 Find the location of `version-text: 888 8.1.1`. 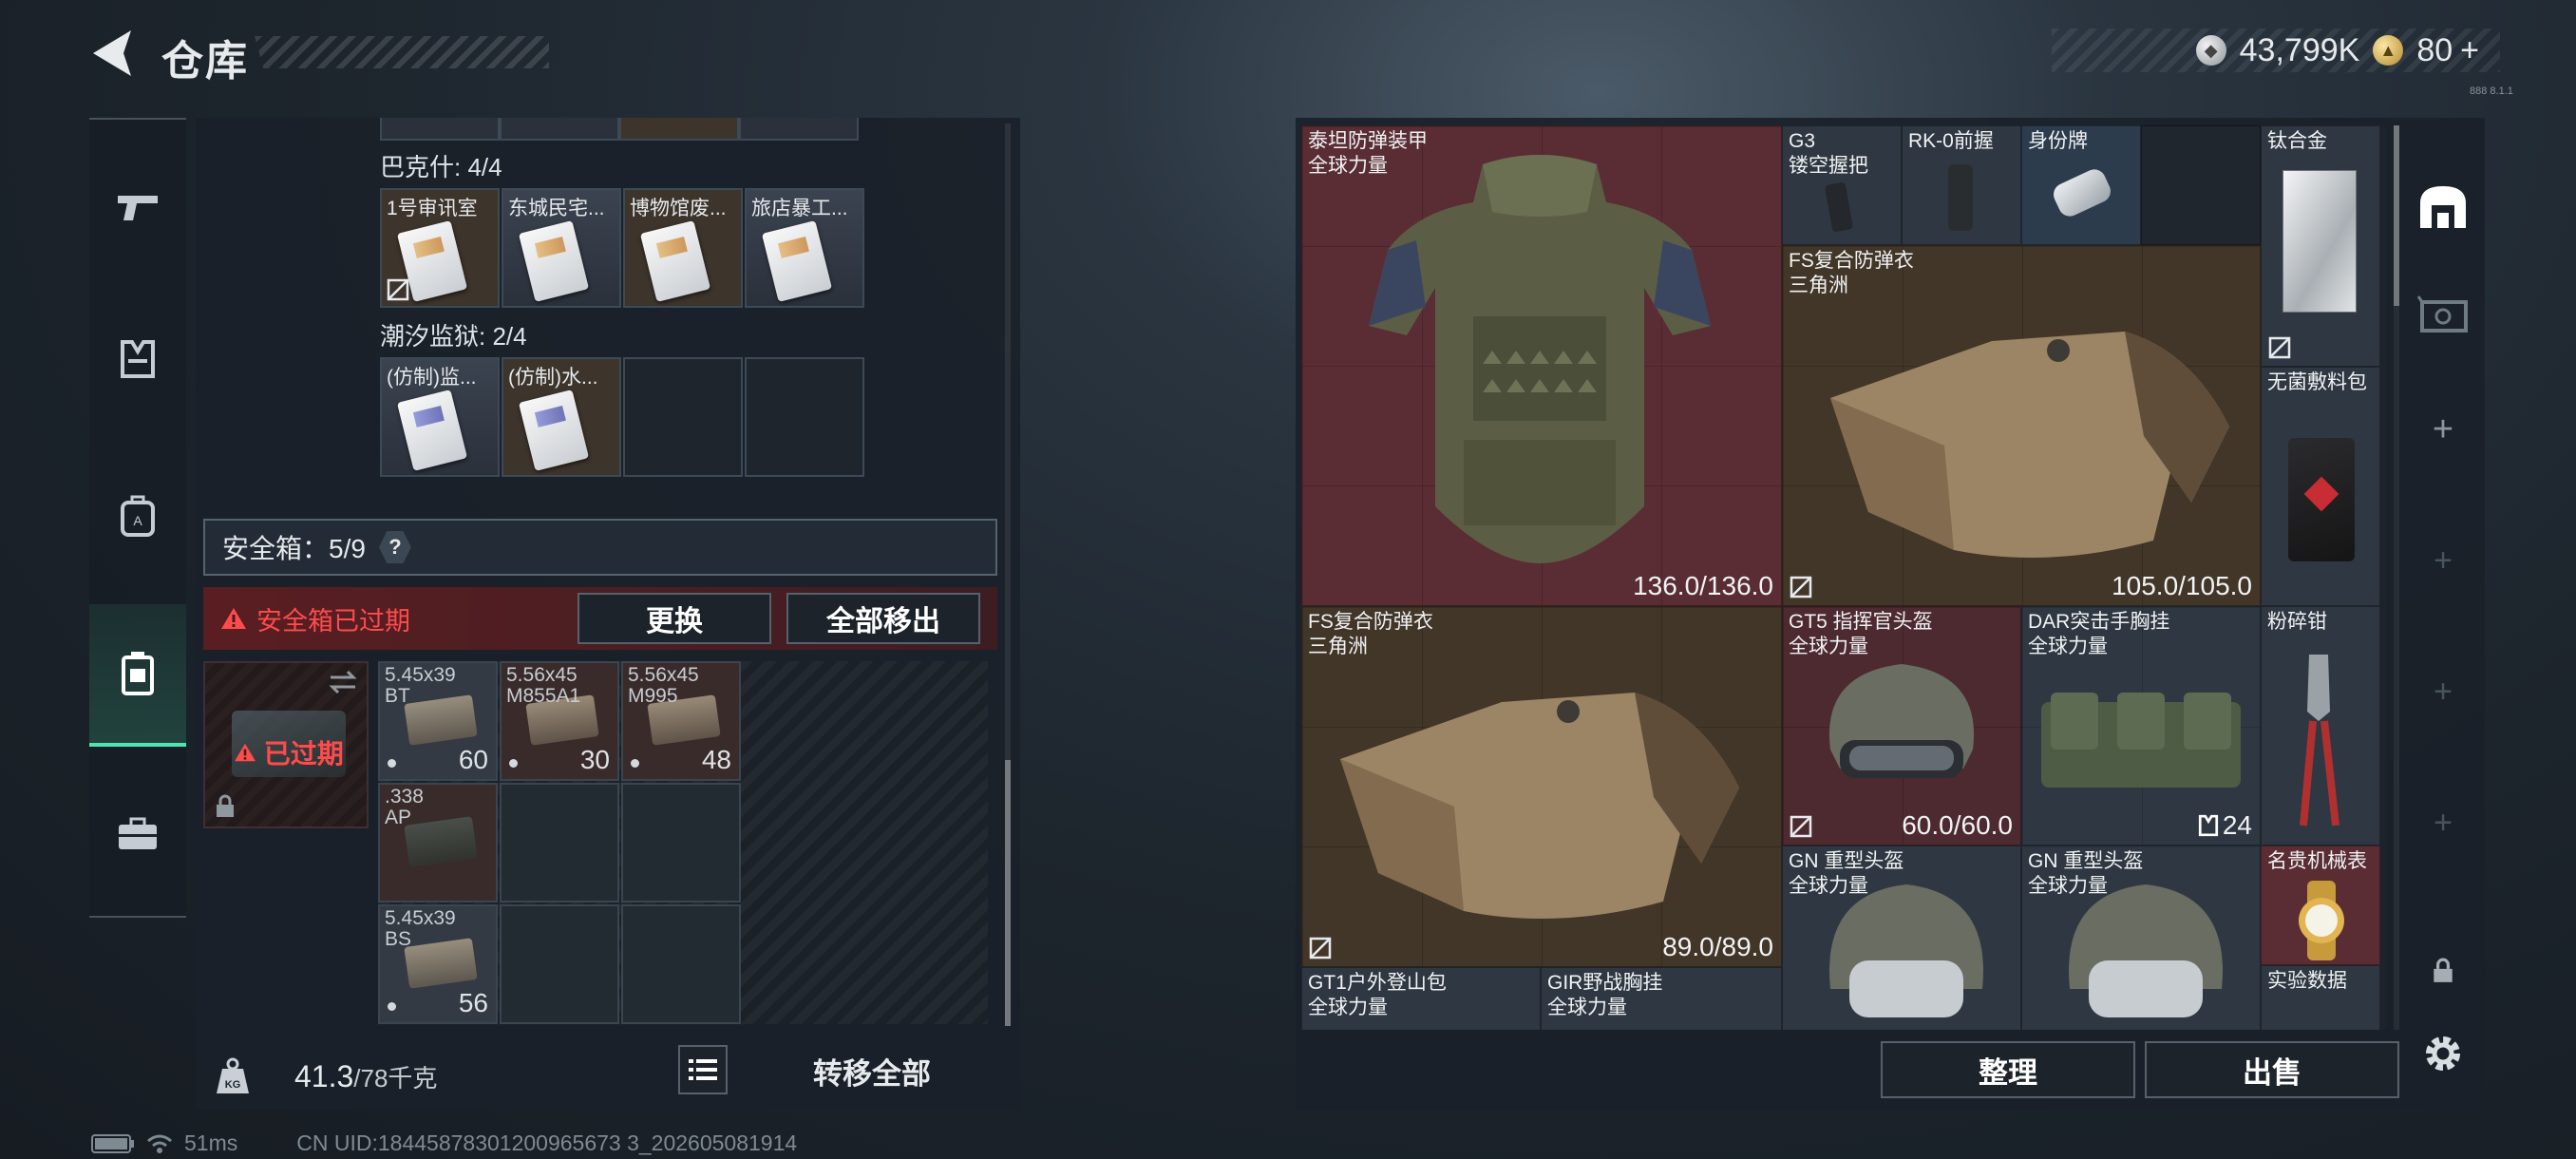

version-text: 888 8.1.1 is located at coordinates (2491, 91).